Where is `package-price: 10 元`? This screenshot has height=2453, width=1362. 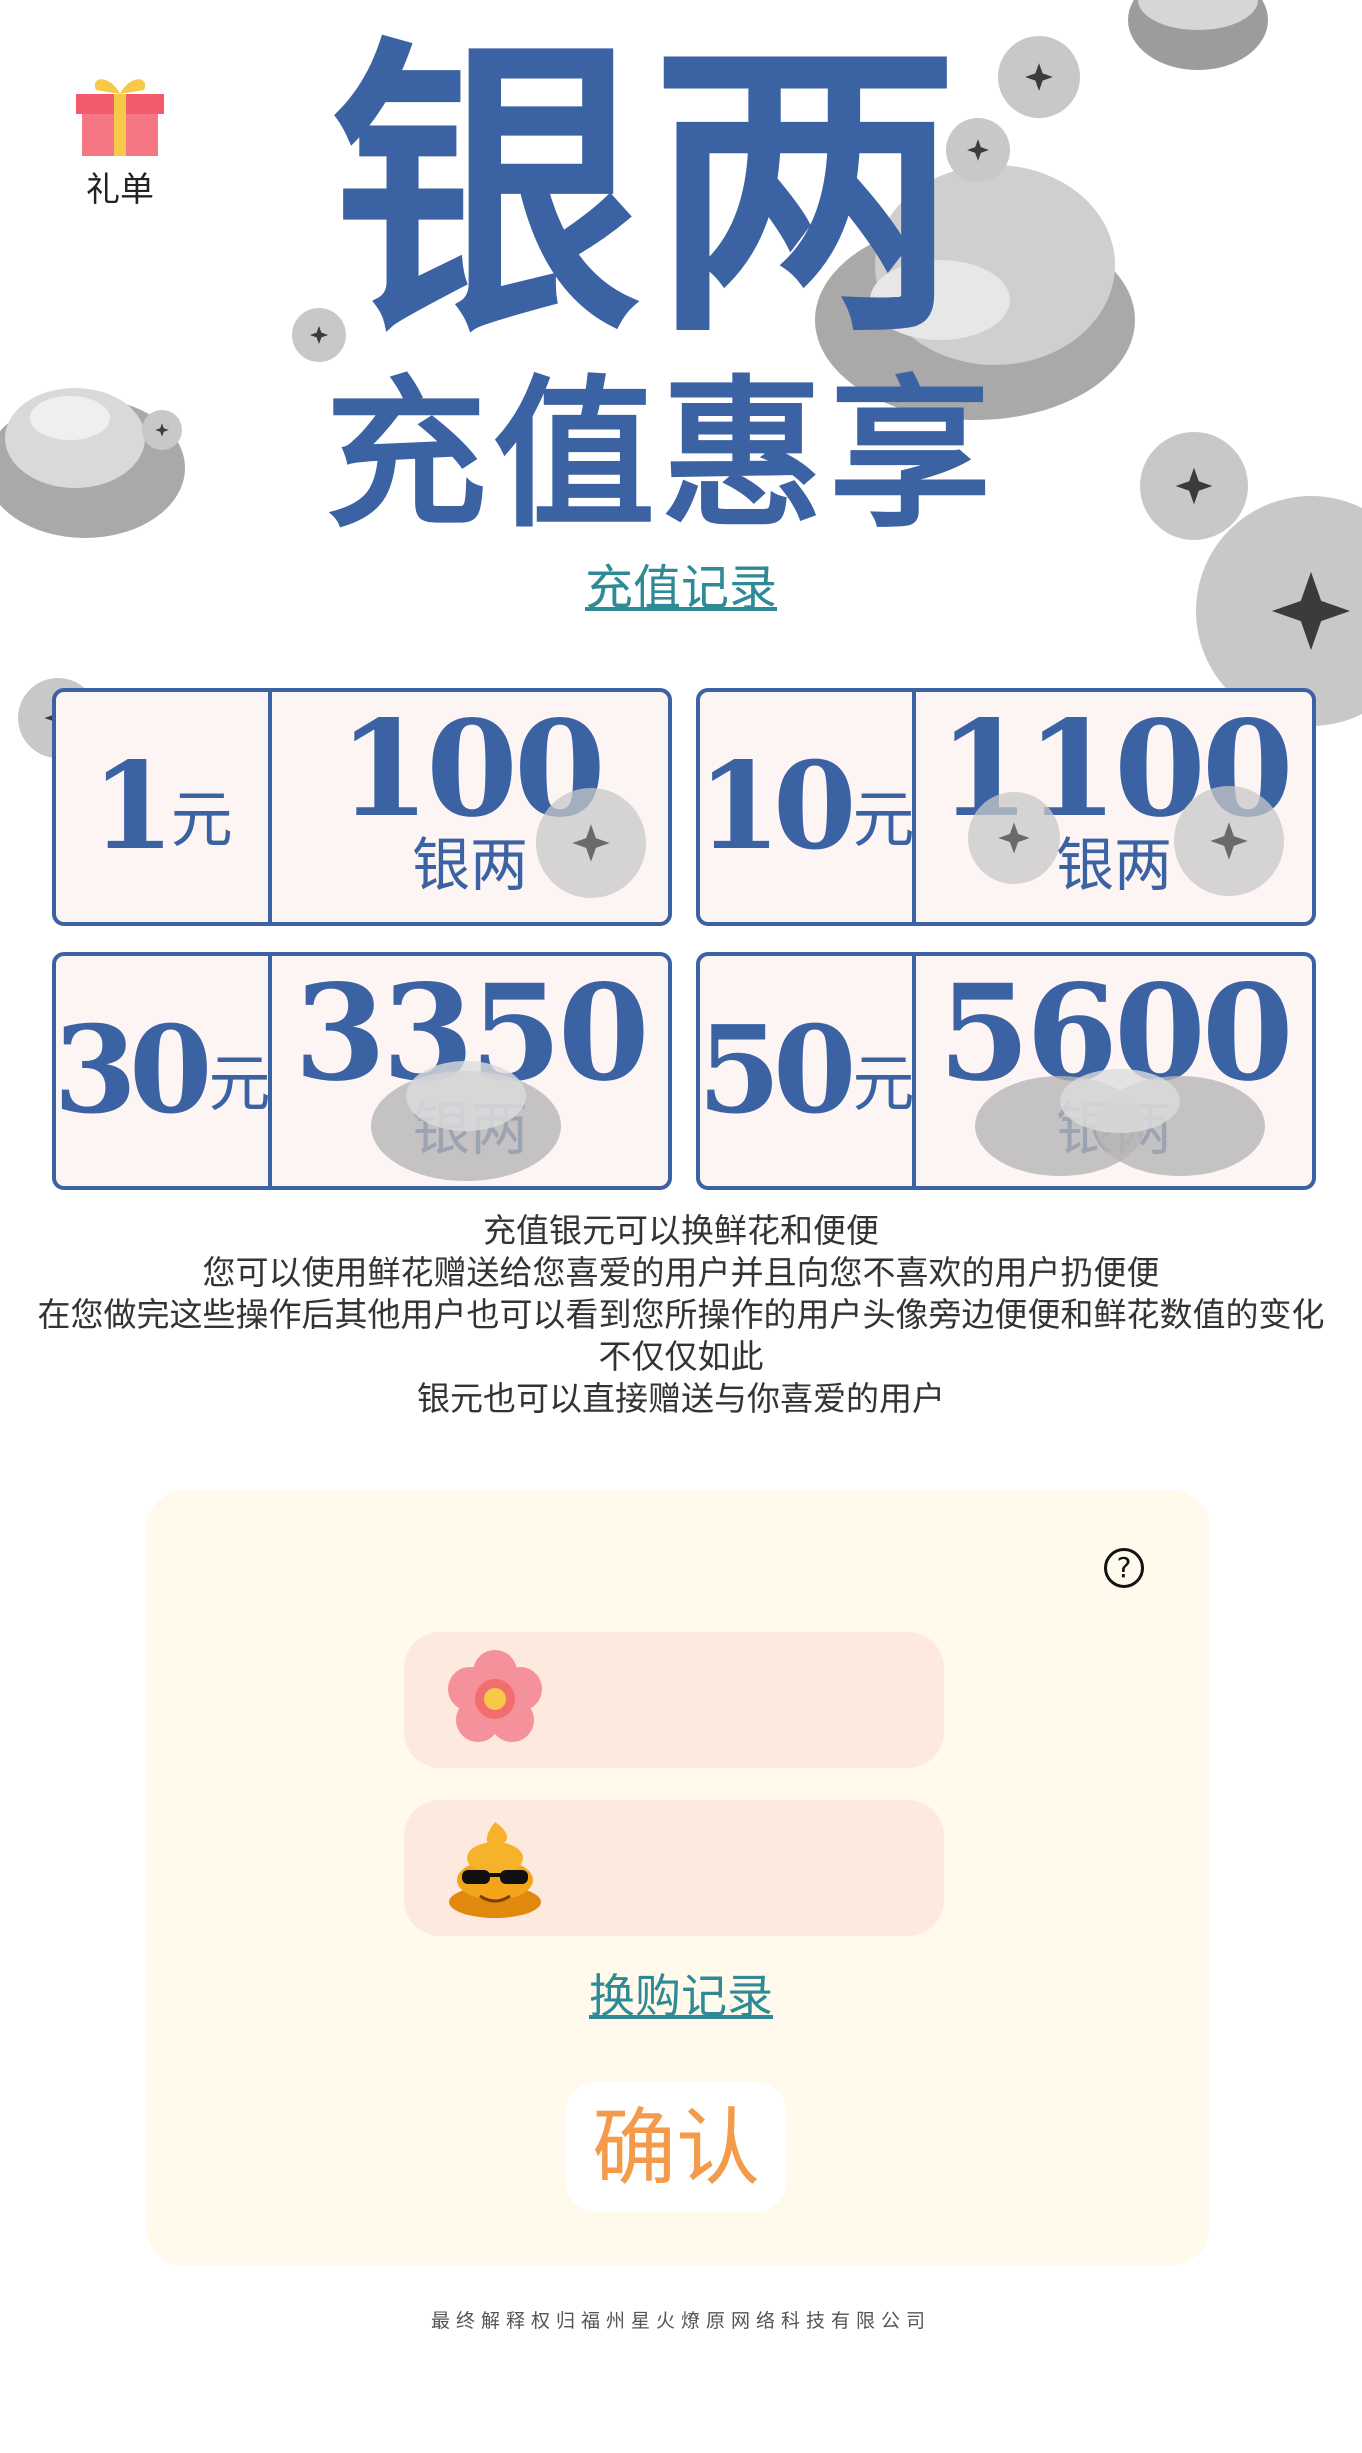 package-price: 10 元 is located at coordinates (806, 807).